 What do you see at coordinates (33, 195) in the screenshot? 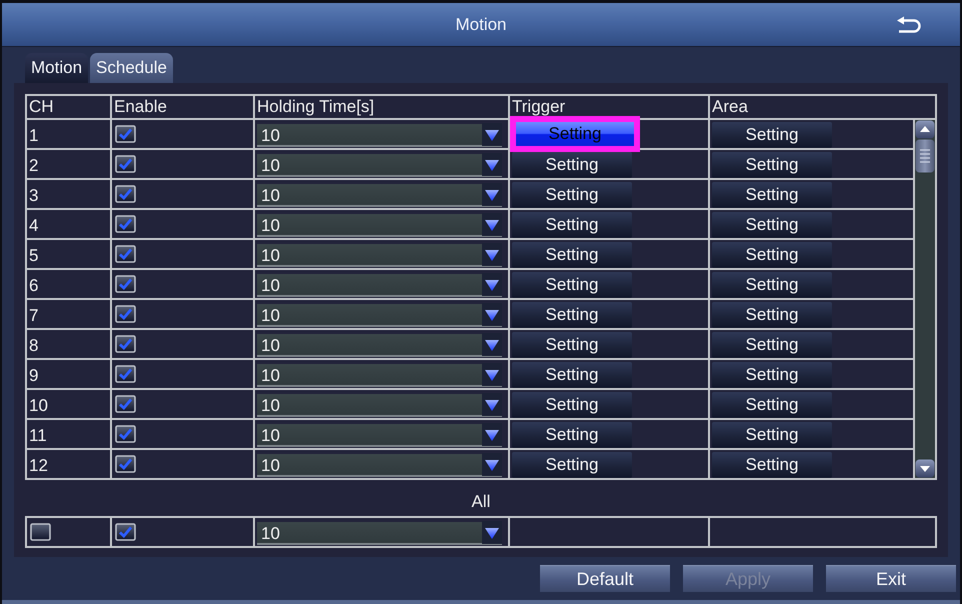
I see `table-cell-text: 3` at bounding box center [33, 195].